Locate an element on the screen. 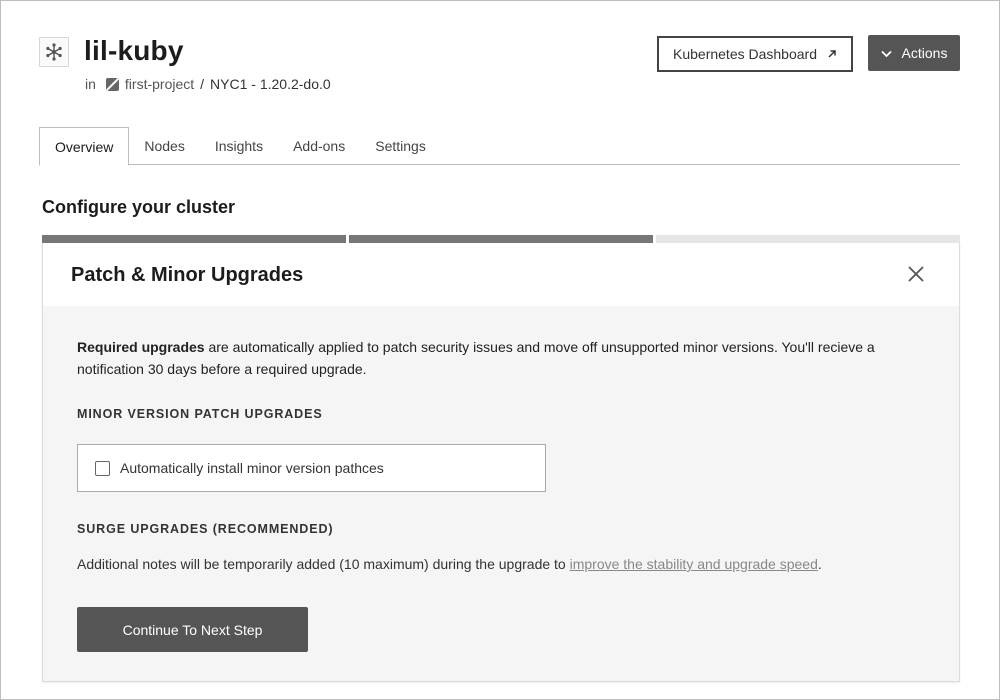 Image resolution: width=1000 pixels, height=700 pixels. tab-overview: Overview is located at coordinates (84, 146).